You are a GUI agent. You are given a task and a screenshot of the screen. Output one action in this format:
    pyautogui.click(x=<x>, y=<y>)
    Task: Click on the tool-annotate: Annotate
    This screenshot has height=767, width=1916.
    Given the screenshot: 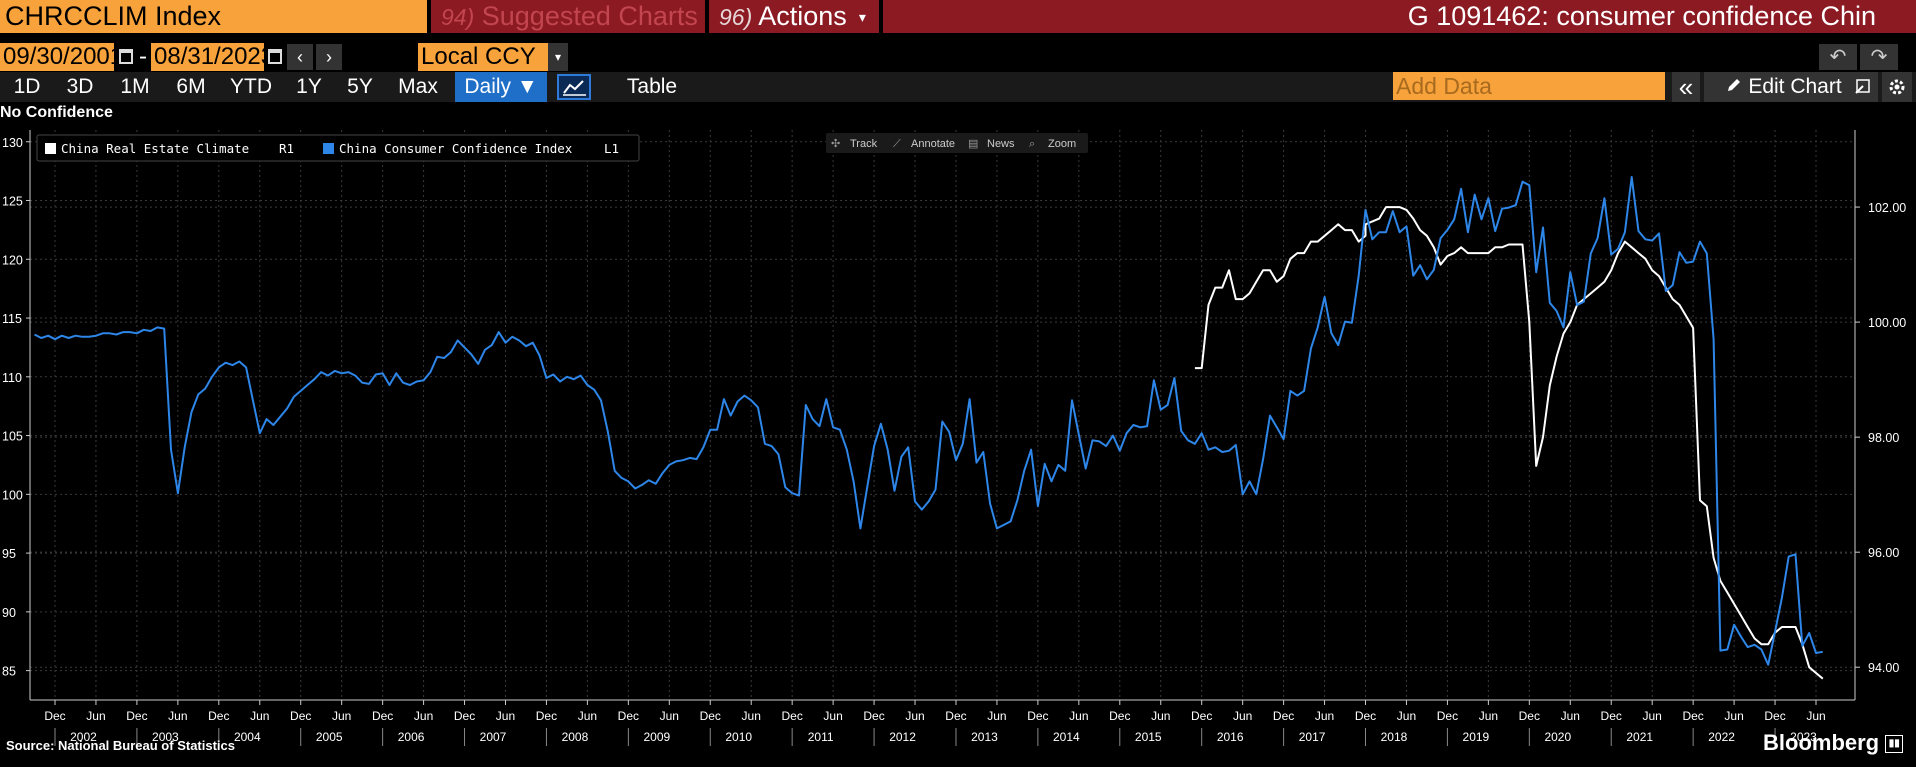 What is the action you would take?
    pyautogui.click(x=933, y=144)
    